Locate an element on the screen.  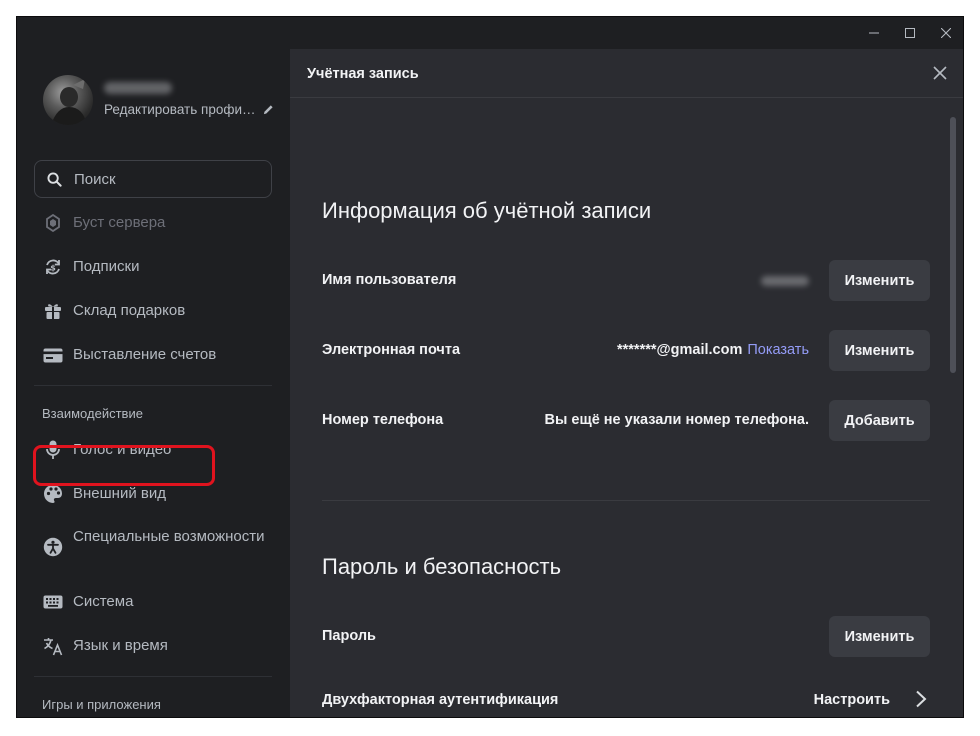
translate-icon is located at coordinates (53, 646).